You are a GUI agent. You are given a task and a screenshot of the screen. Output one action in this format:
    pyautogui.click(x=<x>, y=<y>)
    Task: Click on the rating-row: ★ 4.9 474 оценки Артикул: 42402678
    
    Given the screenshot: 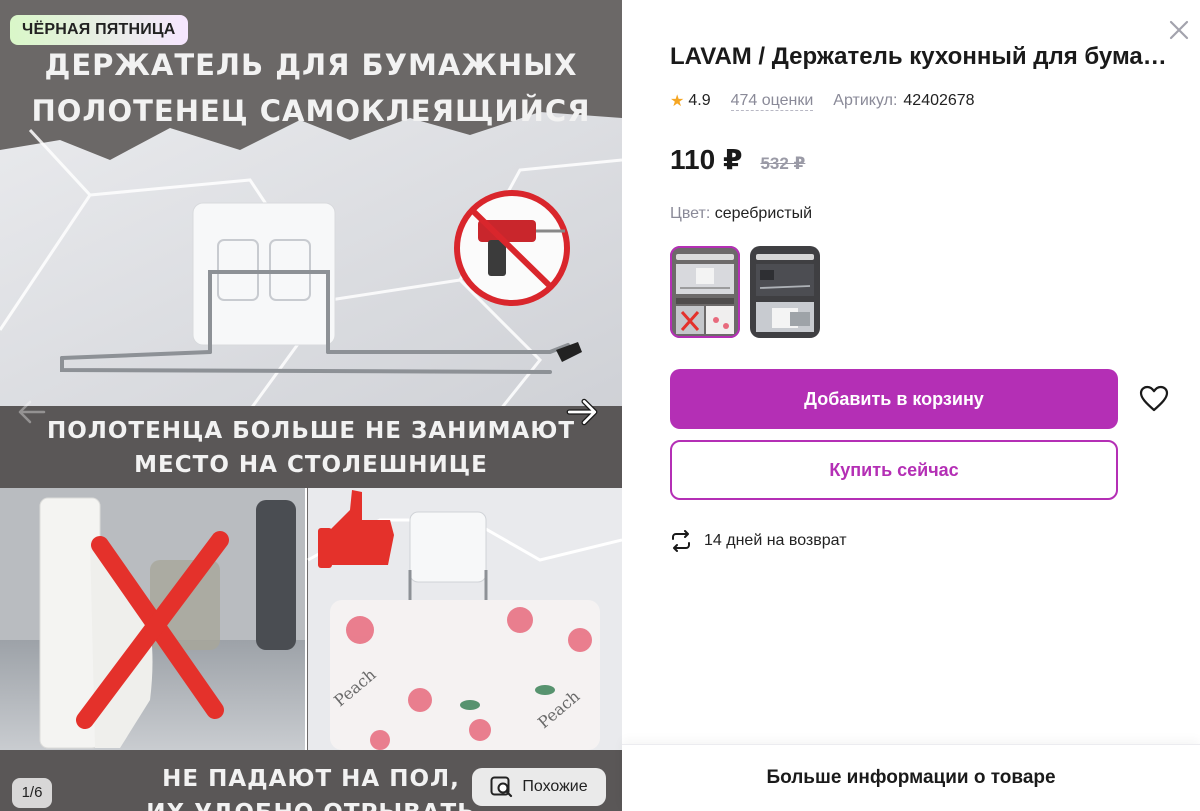 What is the action you would take?
    pyautogui.click(x=822, y=101)
    